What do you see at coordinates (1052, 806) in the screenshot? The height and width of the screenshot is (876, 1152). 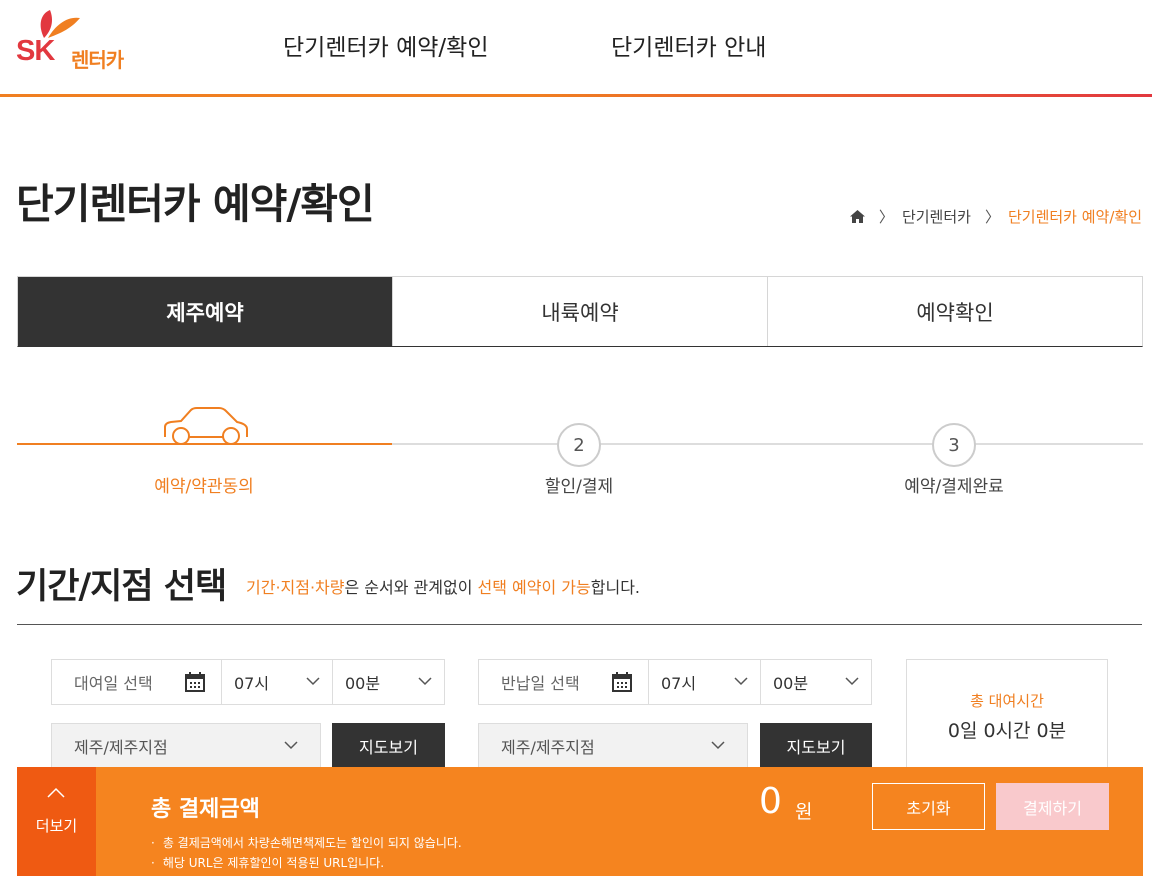 I see `pay-button: 결제하기` at bounding box center [1052, 806].